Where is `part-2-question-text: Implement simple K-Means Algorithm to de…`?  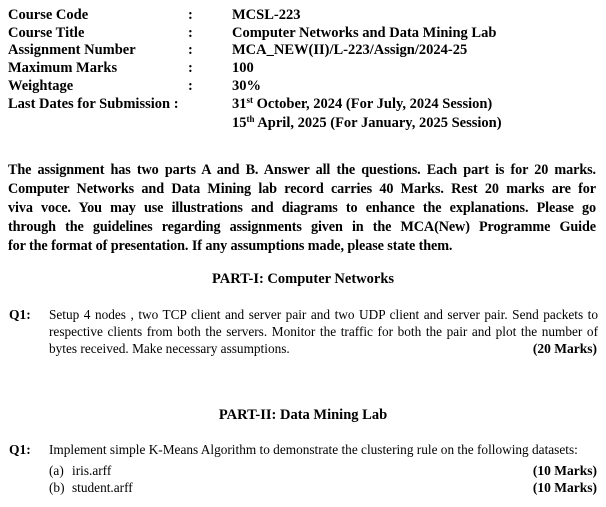 part-2-question-text: Implement simple K-Means Algorithm to de… is located at coordinates (323, 449).